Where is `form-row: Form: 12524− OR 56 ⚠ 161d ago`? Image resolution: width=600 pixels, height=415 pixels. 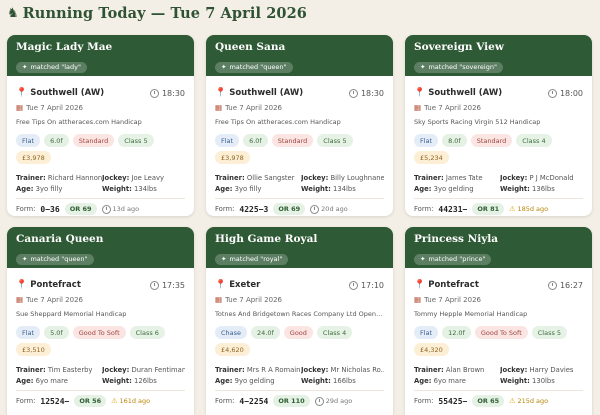 form-row: Form: 12524− OR 56 ⚠ 161d ago is located at coordinates (83, 401).